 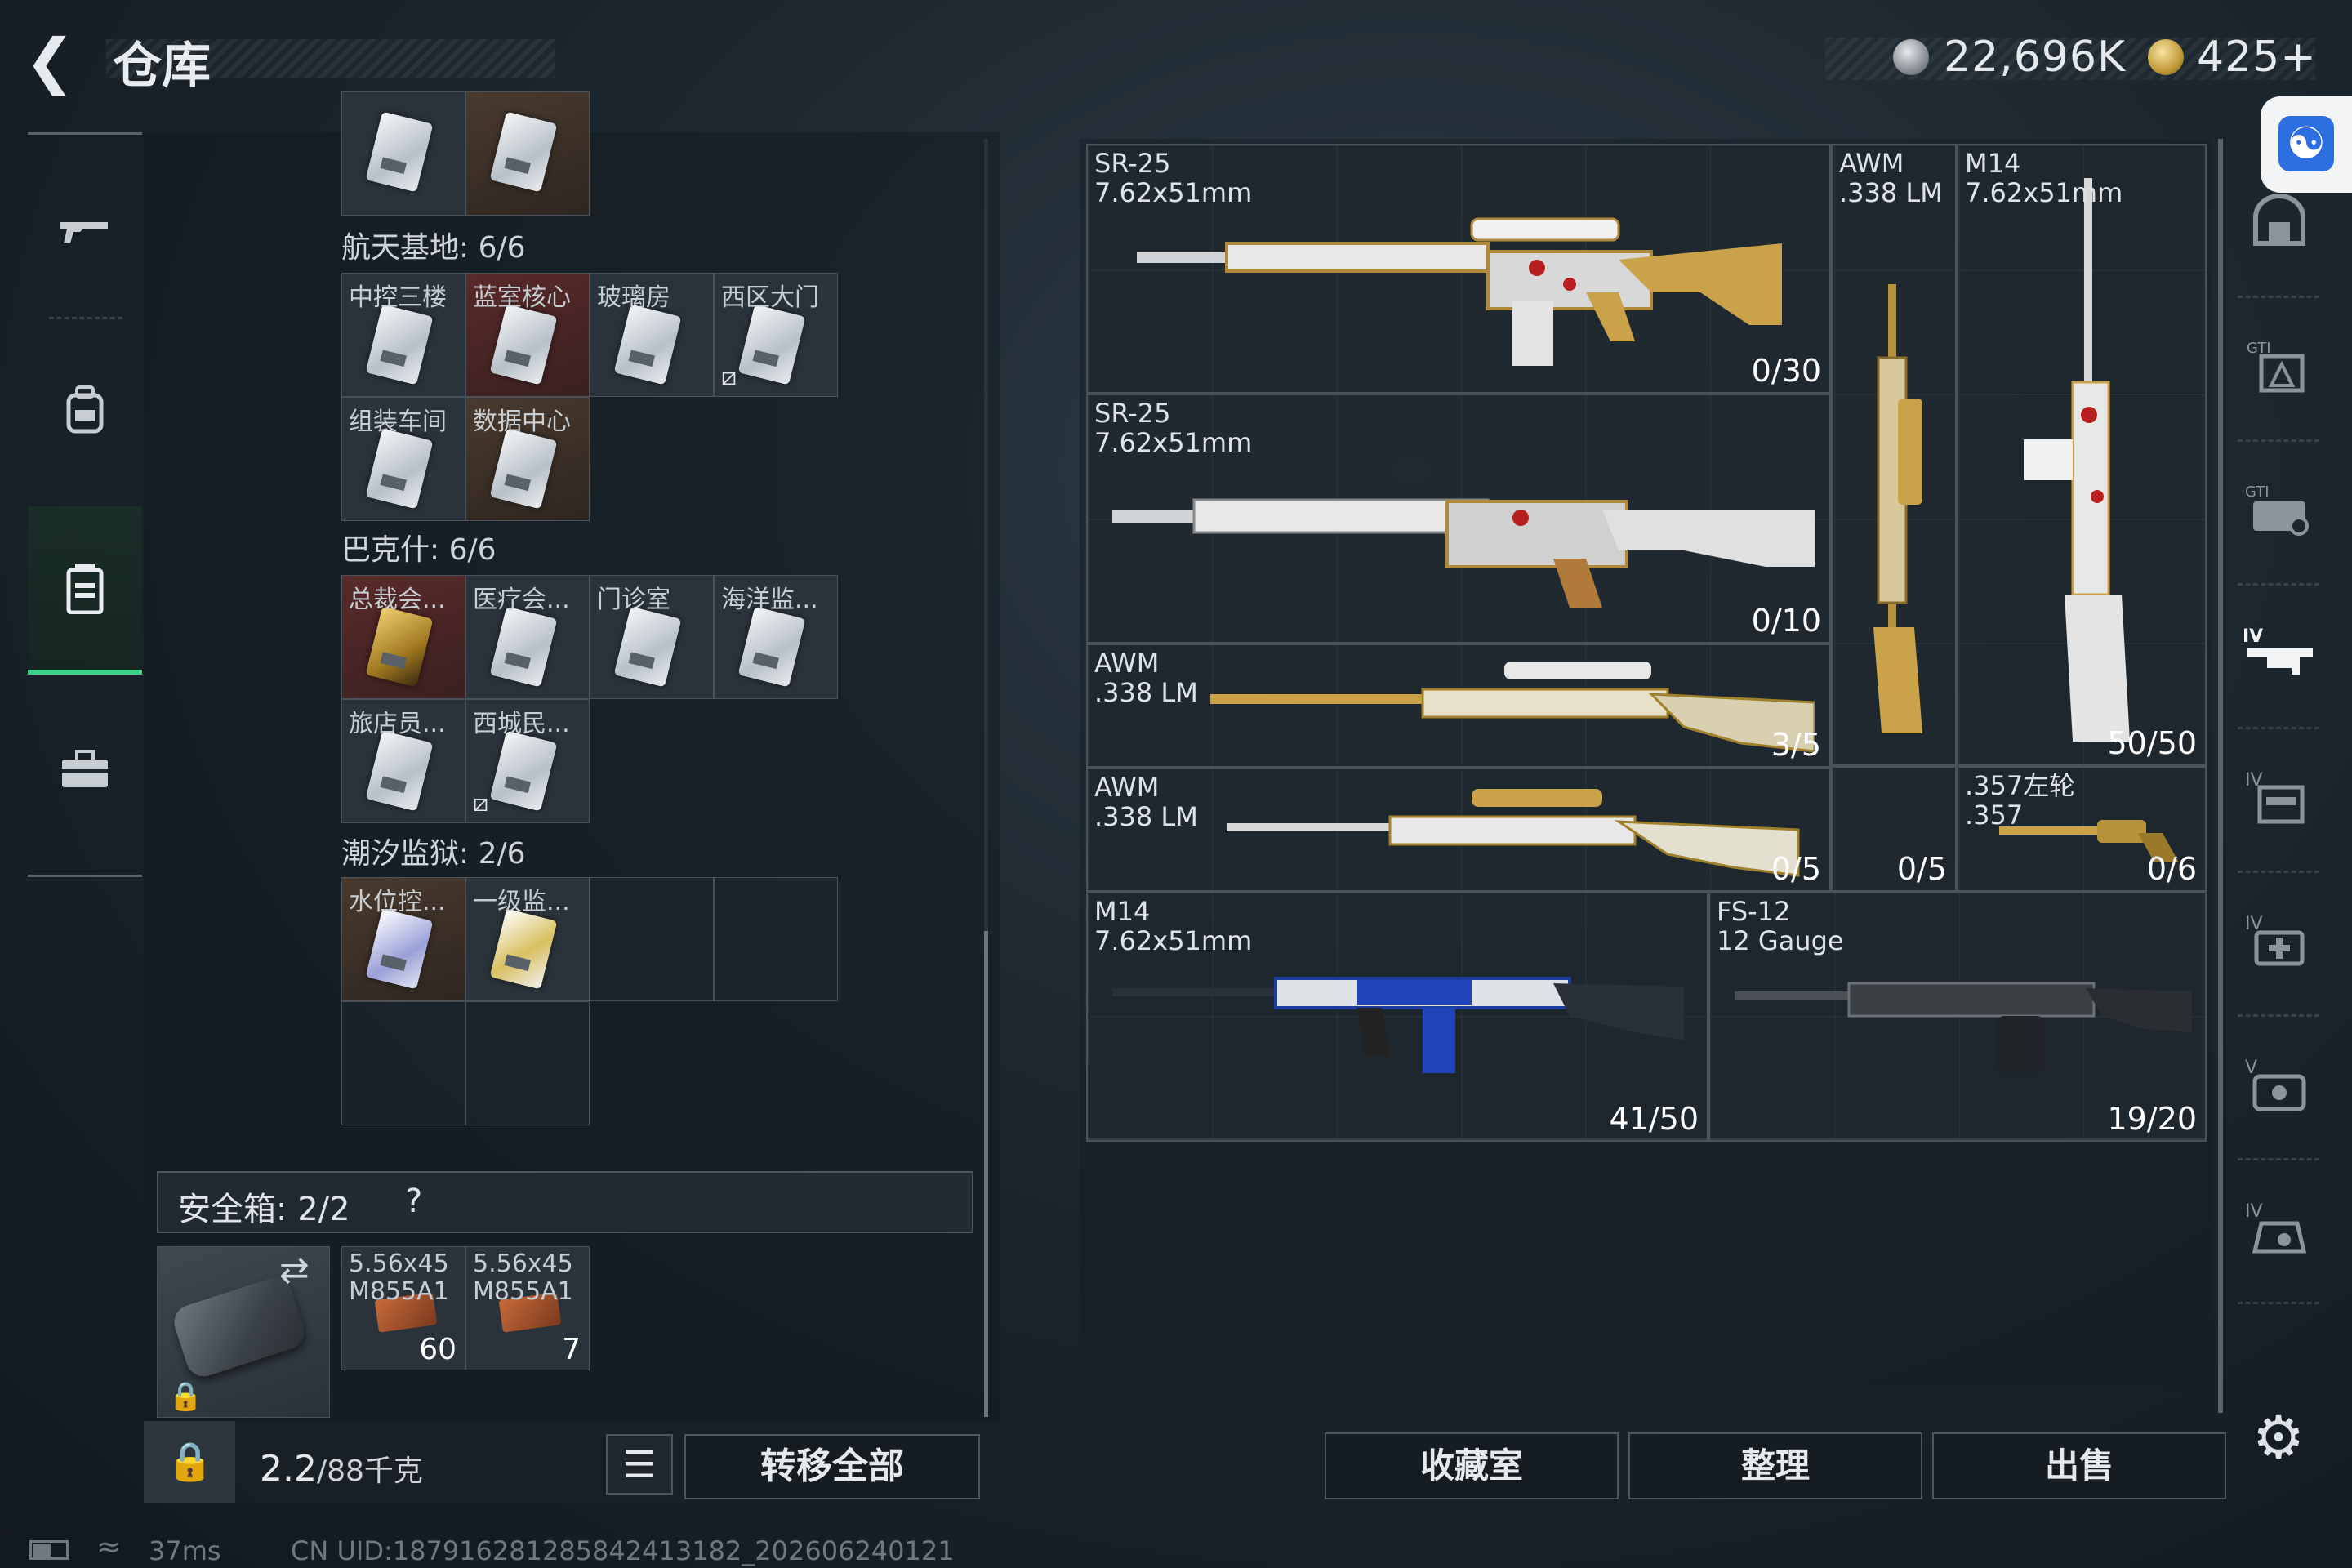 I want to click on swap-icon: ⇄, so click(x=294, y=1270).